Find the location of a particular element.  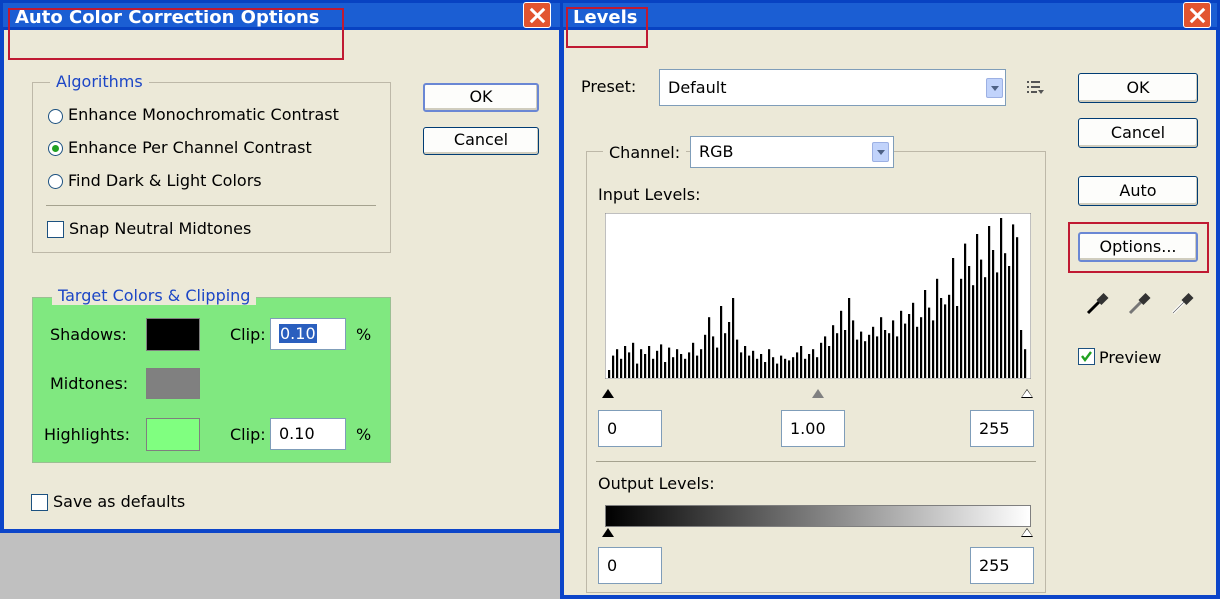

preview-checkbox is located at coordinates (1086, 356).